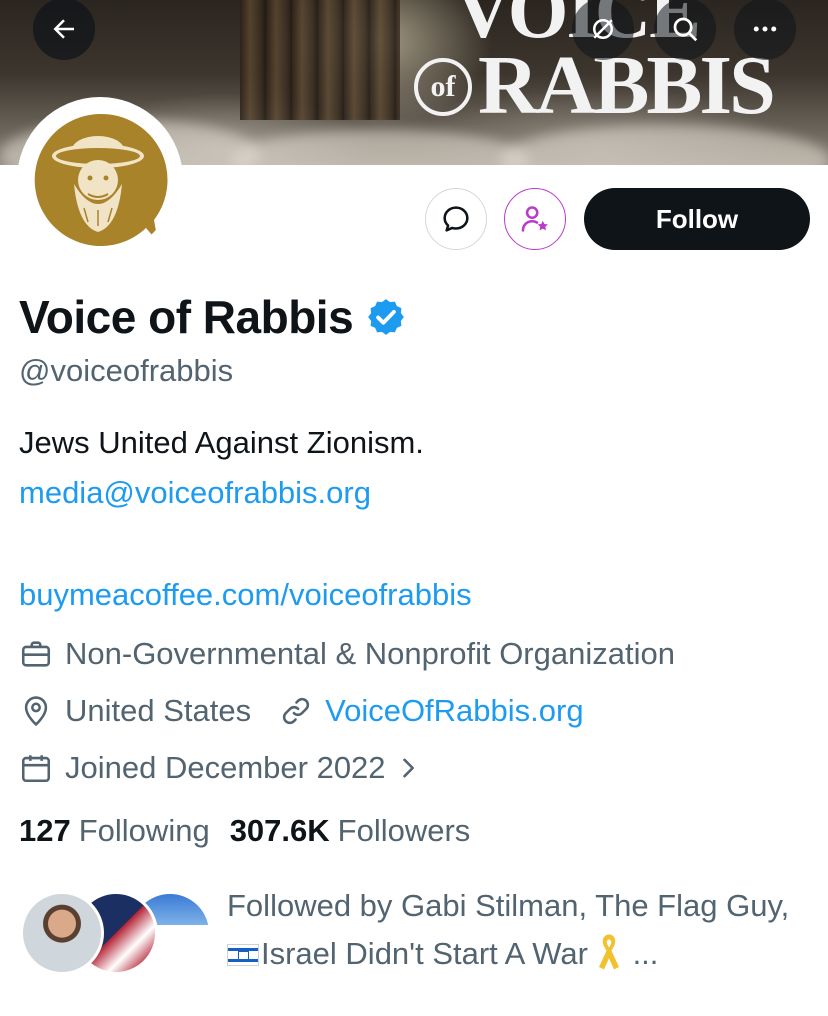 This screenshot has width=828, height=1016. What do you see at coordinates (36, 654) in the screenshot?
I see `briefcase-icon` at bounding box center [36, 654].